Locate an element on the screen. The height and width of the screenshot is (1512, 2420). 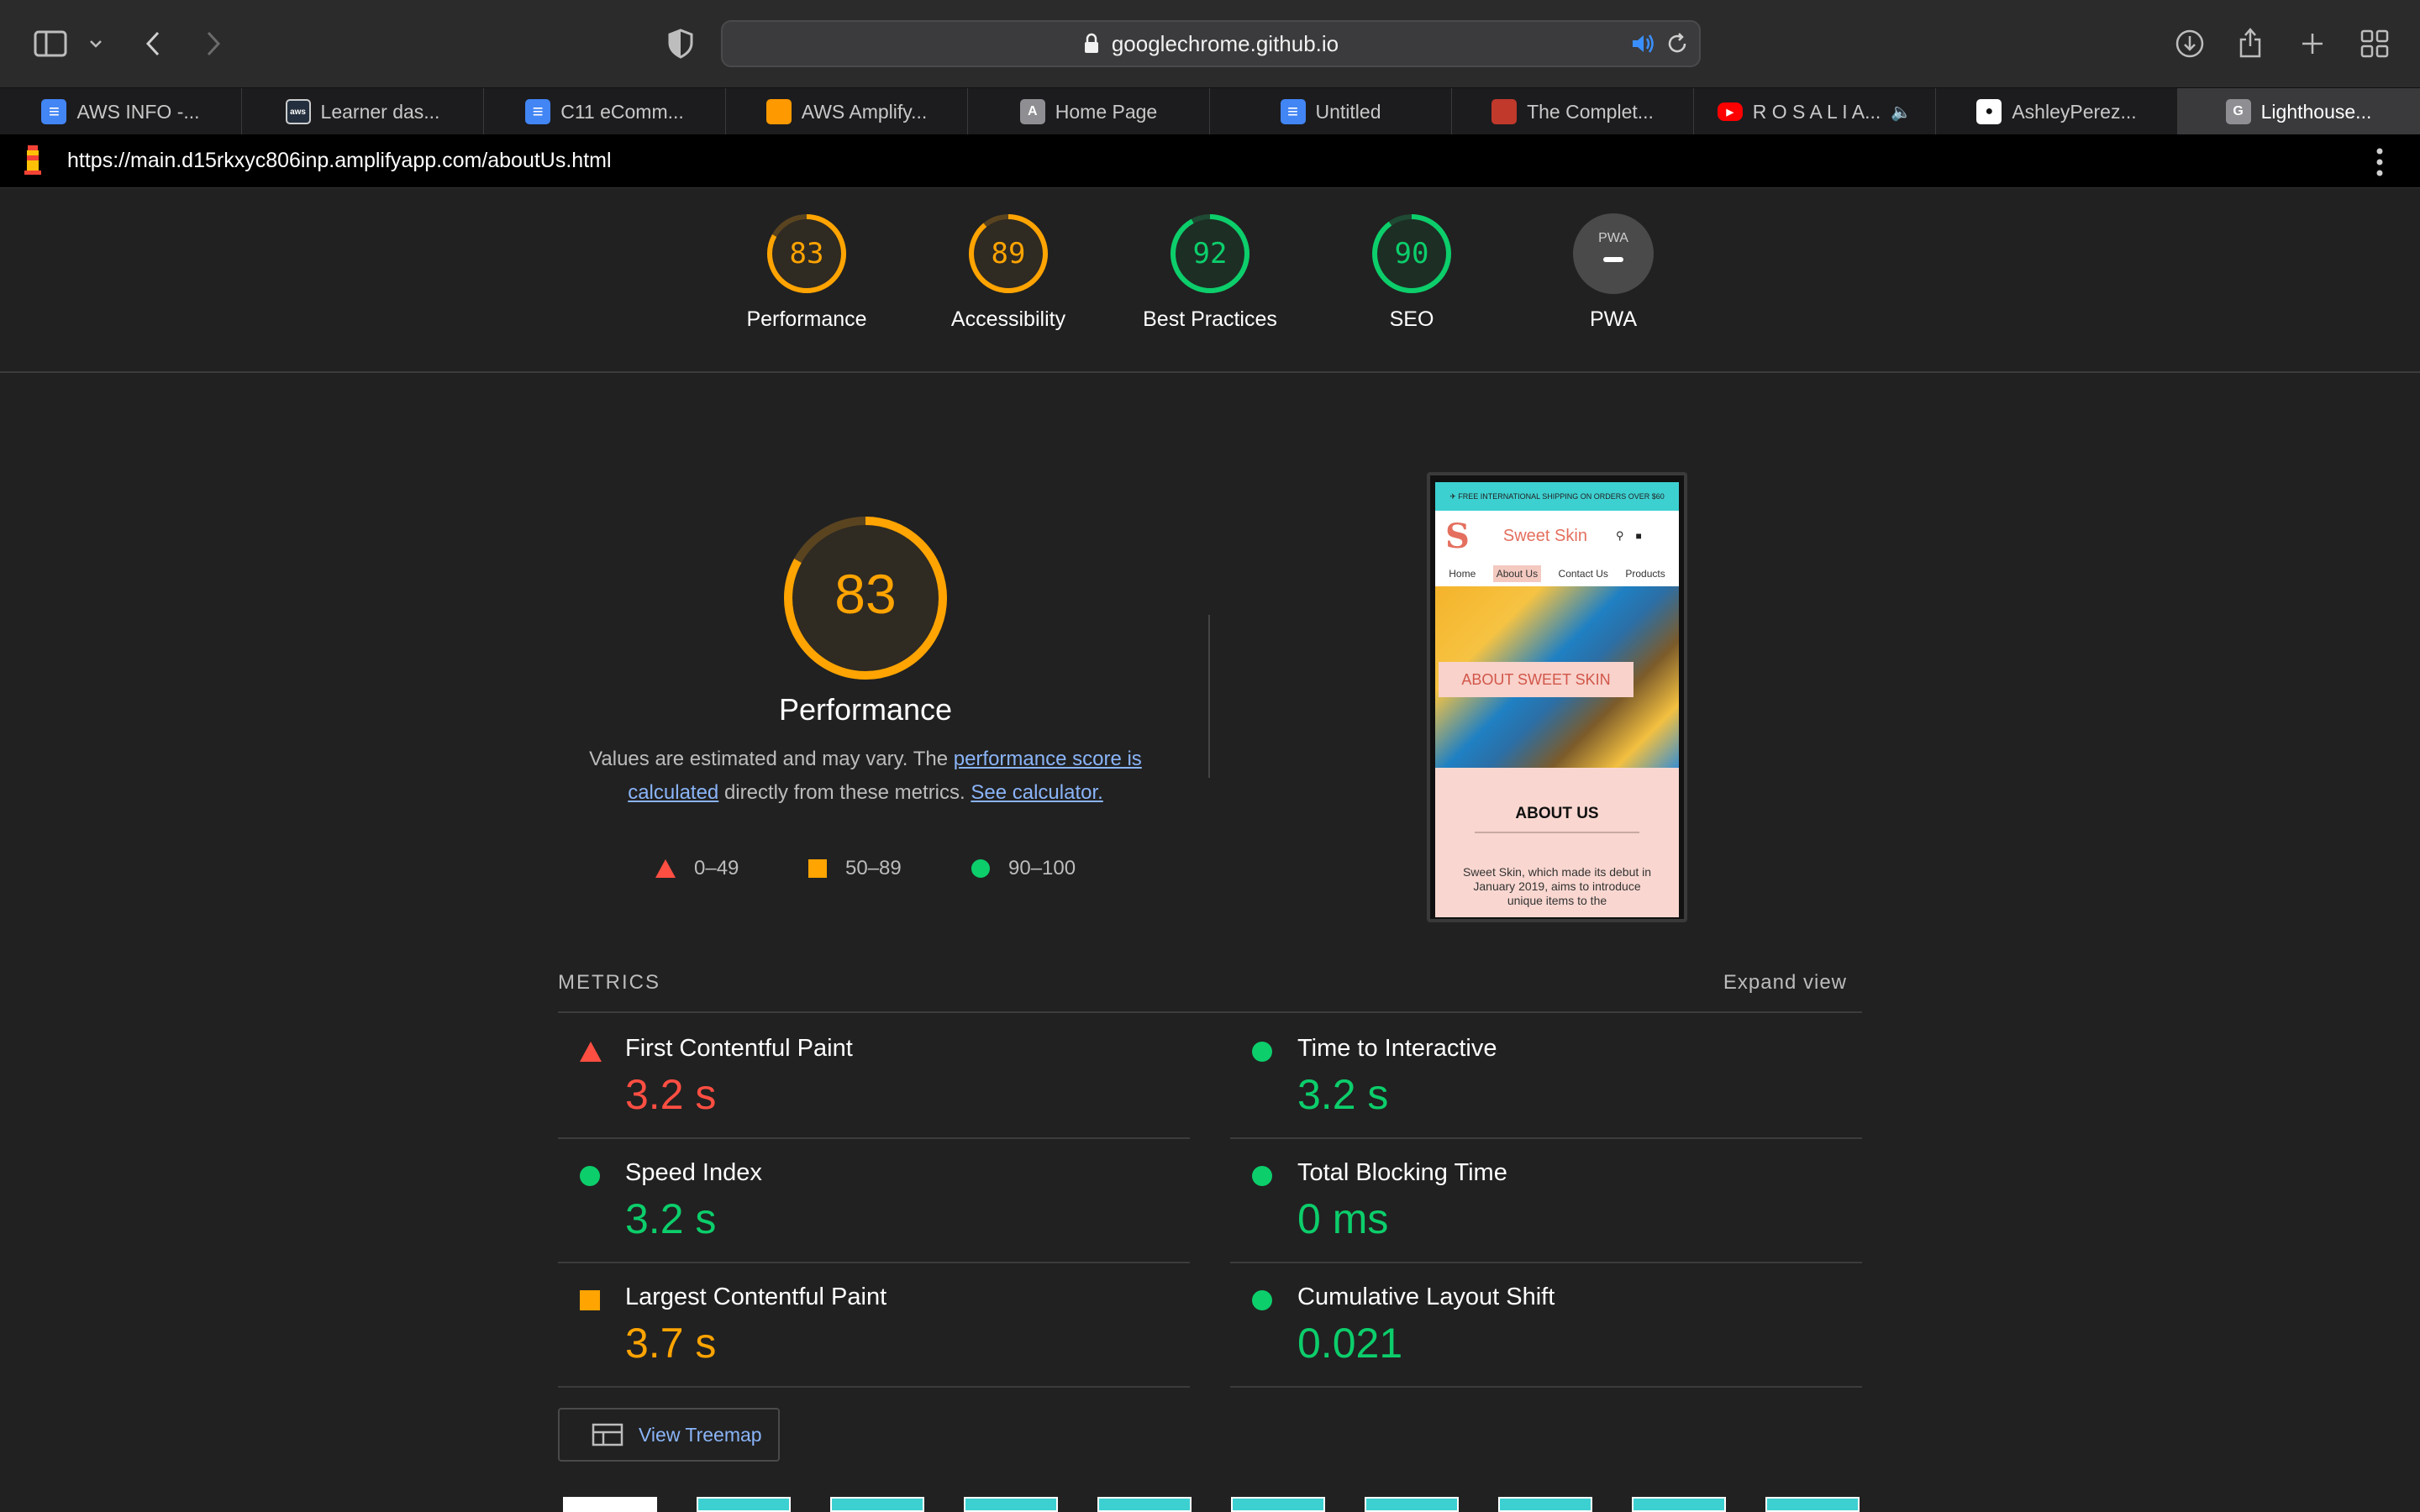
gauge-label: Accessibility is located at coordinates (1008, 319).